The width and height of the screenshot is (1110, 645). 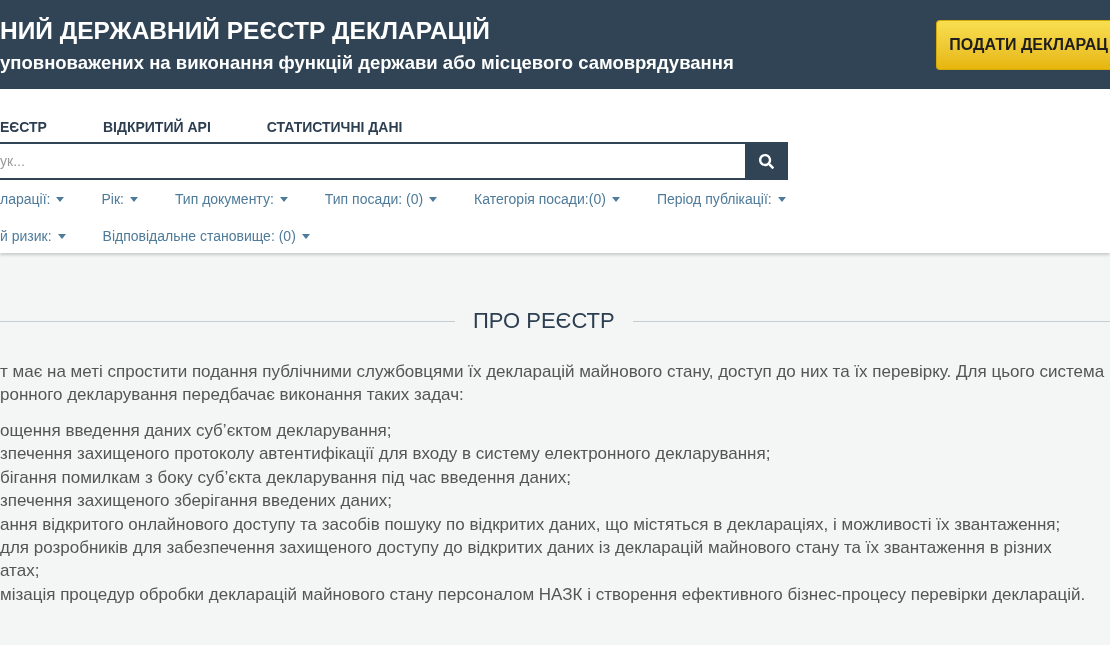 I want to click on filter-dropdown: Відповідальне становище: (0), so click(x=206, y=236).